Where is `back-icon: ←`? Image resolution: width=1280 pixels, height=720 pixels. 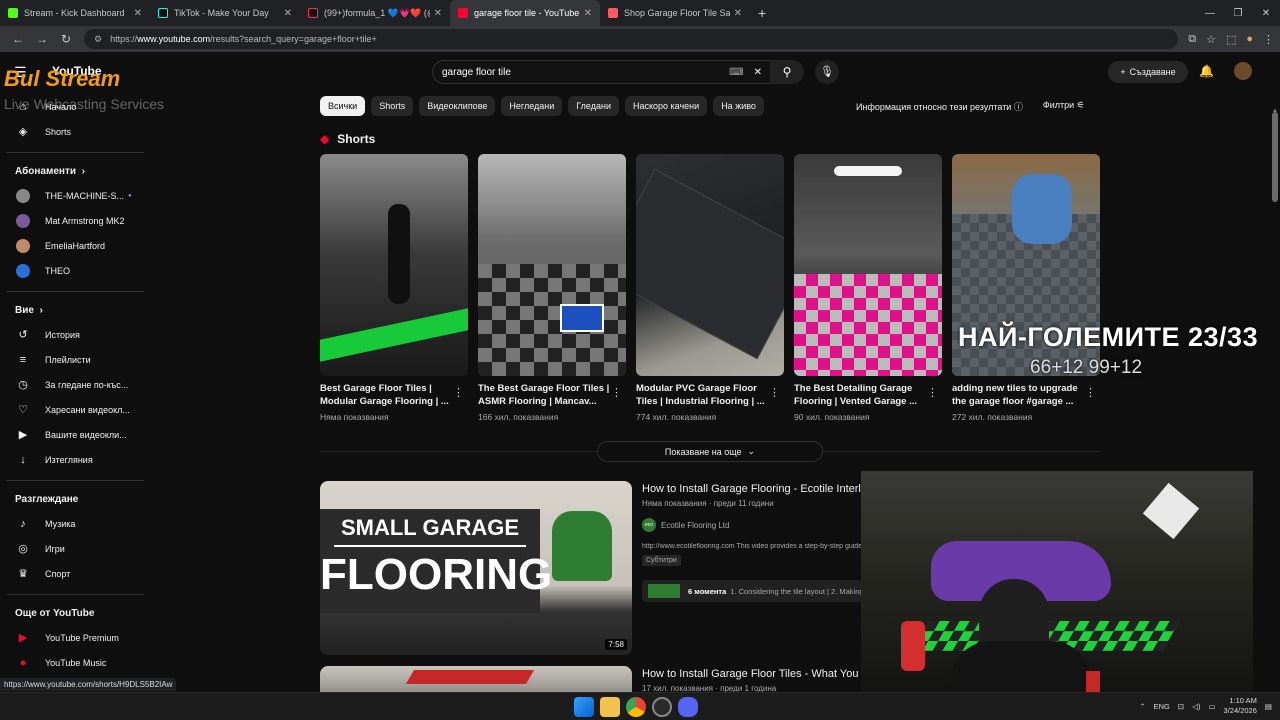
back-icon: ← is located at coordinates (18, 39).